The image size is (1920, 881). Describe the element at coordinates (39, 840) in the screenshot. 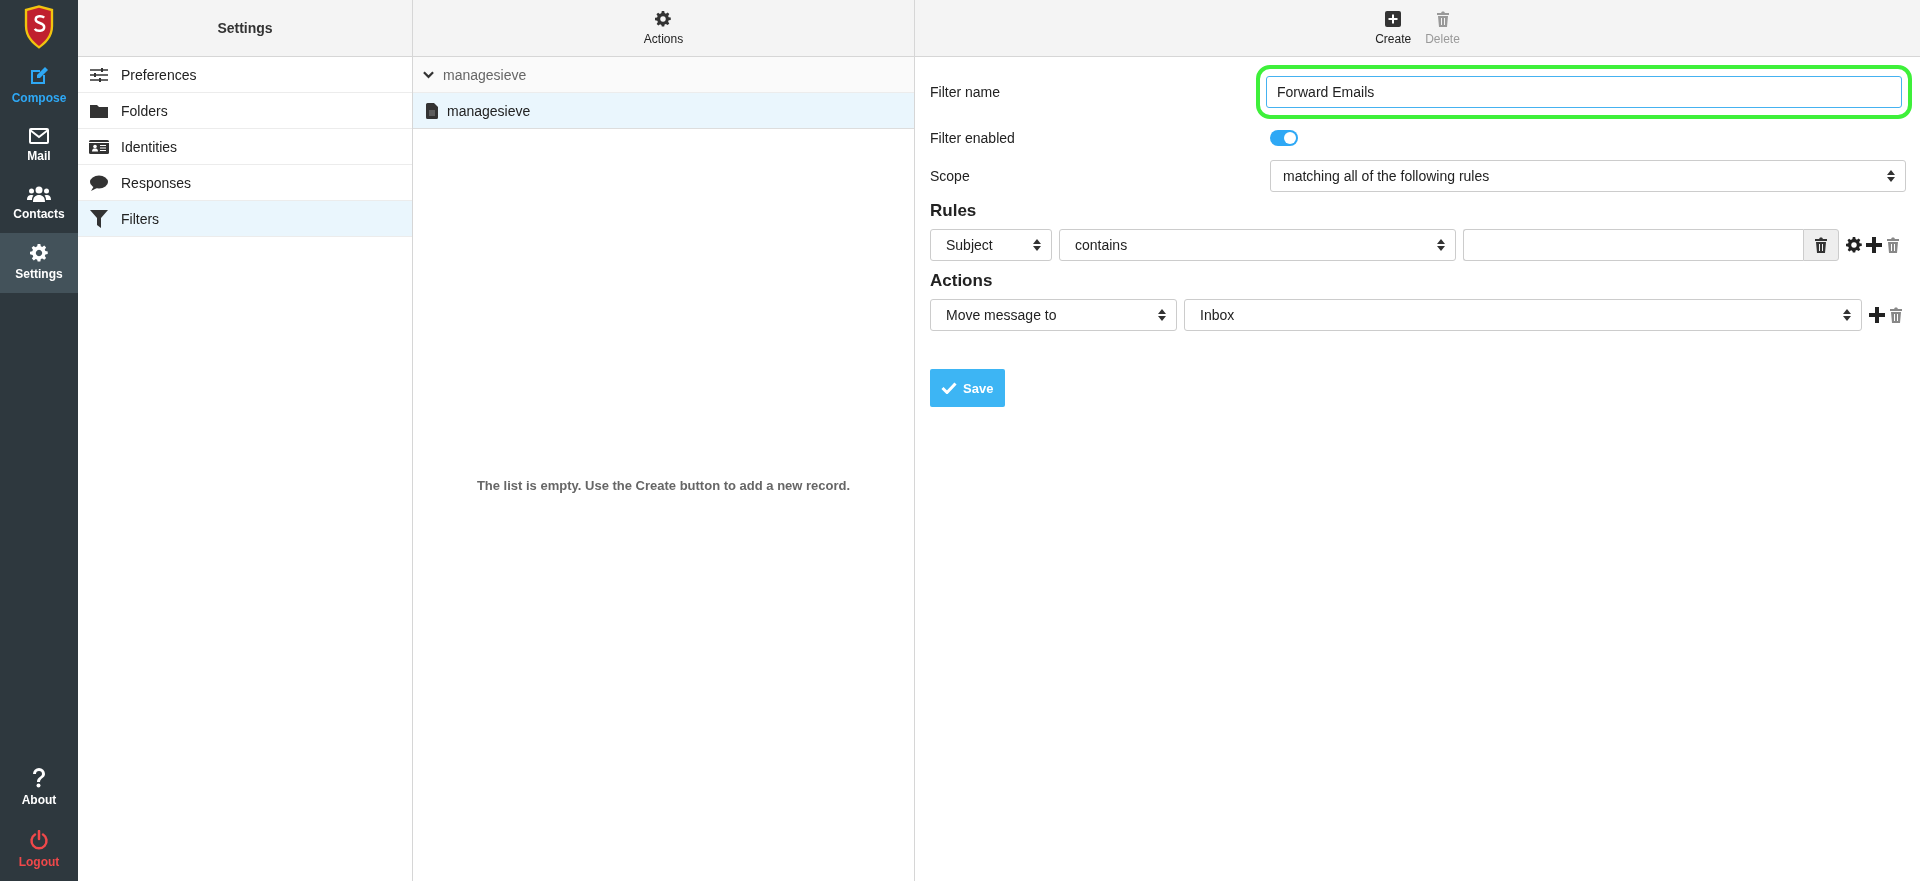

I see `power-icon` at that location.